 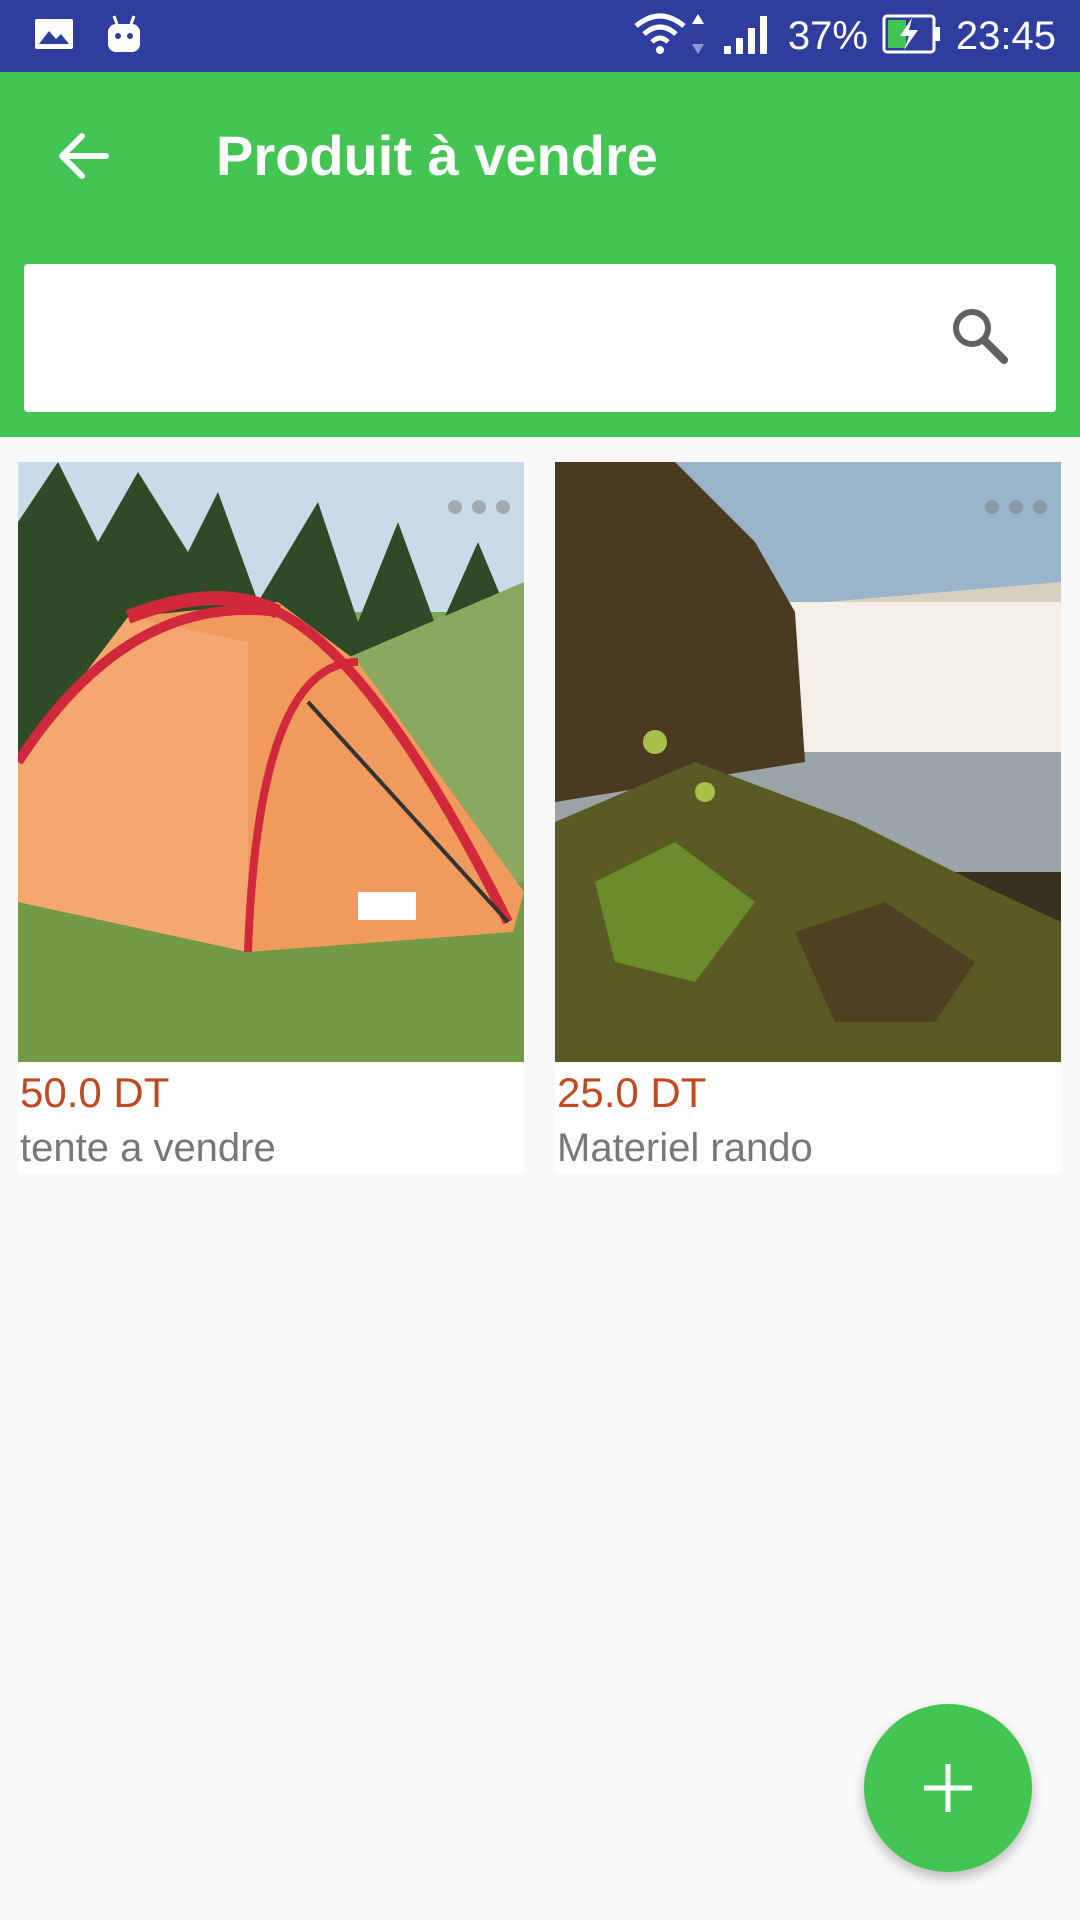 I want to click on product-price: 25.0 DT, so click(x=632, y=1092).